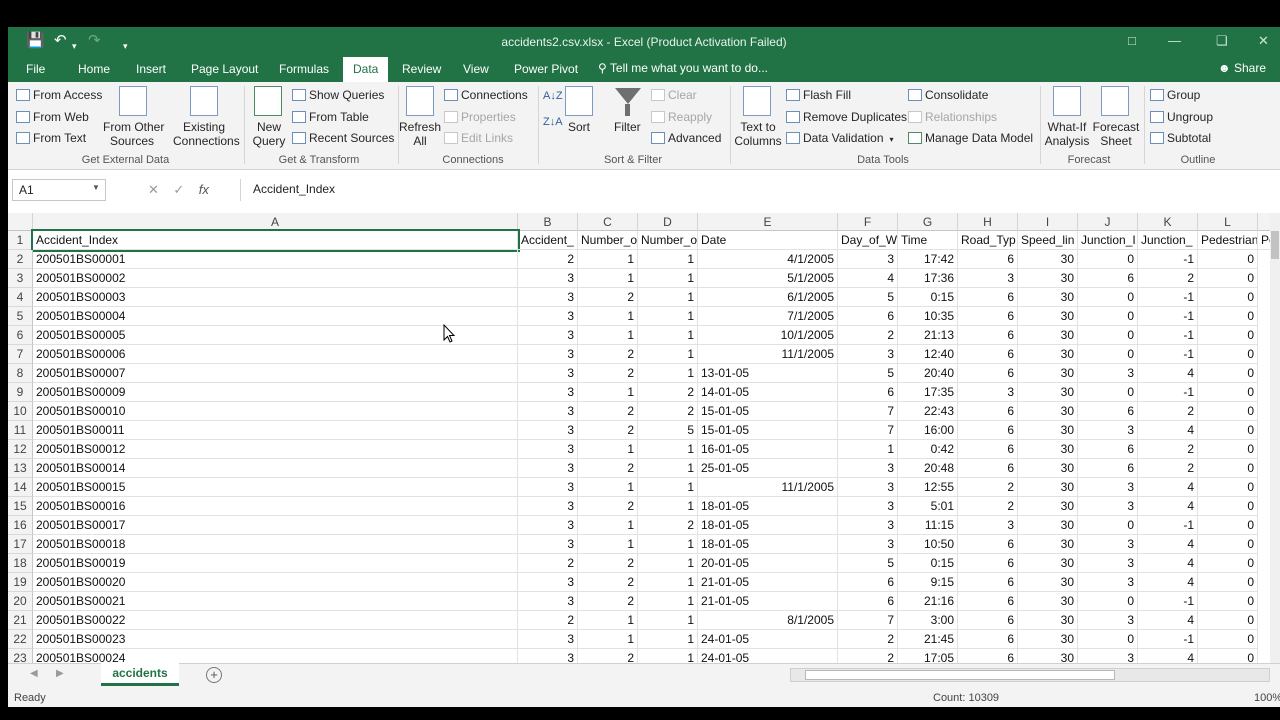 This screenshot has width=1280, height=720. I want to click on column-header-d: D, so click(668, 222).